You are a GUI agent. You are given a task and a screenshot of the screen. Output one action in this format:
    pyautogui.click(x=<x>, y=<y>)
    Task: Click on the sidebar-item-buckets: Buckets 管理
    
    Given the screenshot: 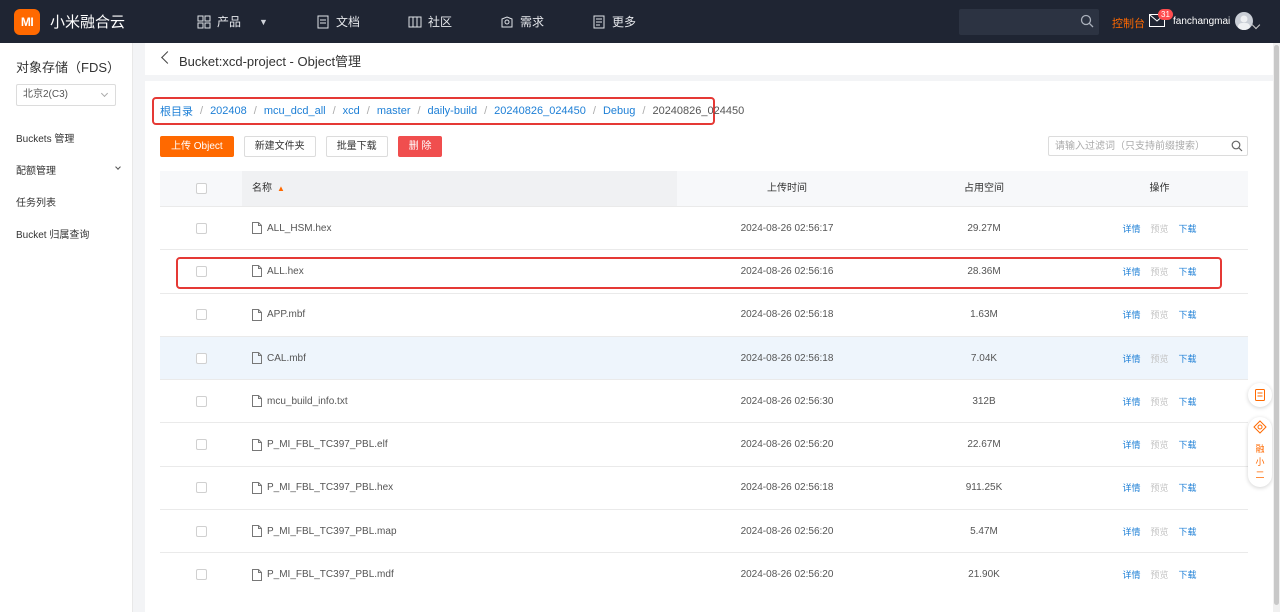 What is the action you would take?
    pyautogui.click(x=45, y=137)
    